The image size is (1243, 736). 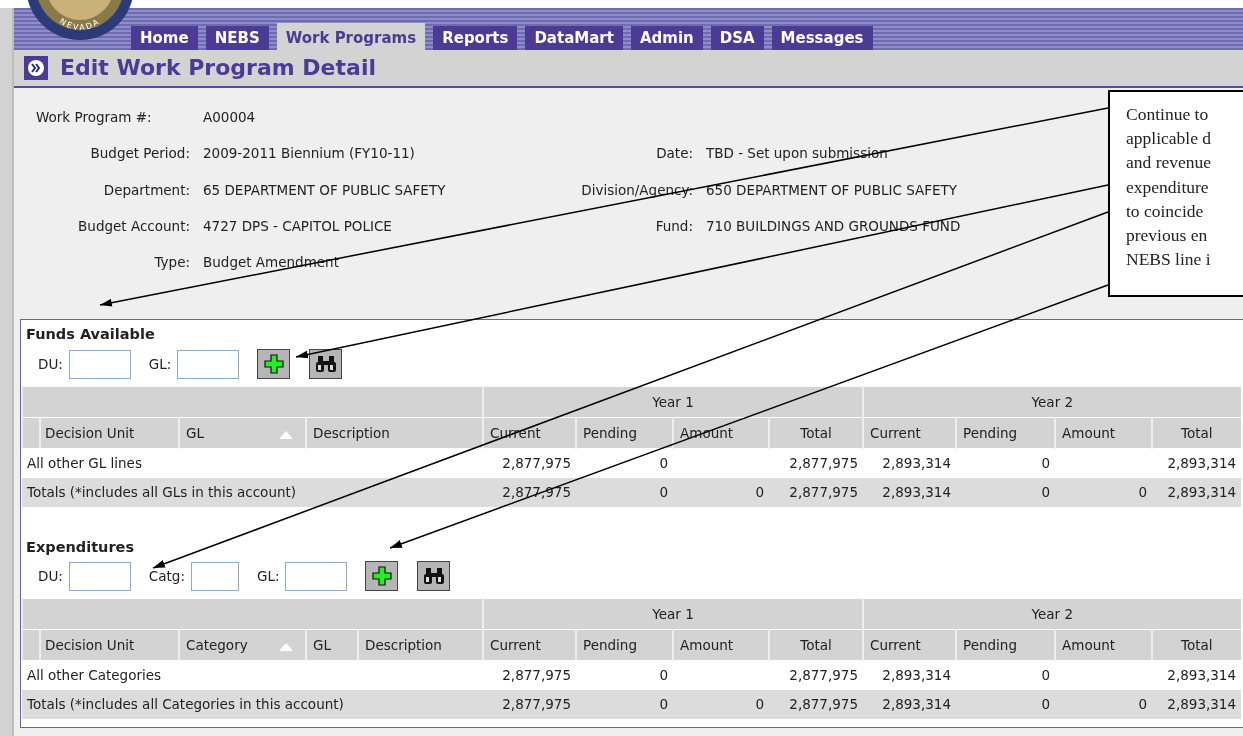 I want to click on field-label: Work Program #:, so click(x=94, y=117).